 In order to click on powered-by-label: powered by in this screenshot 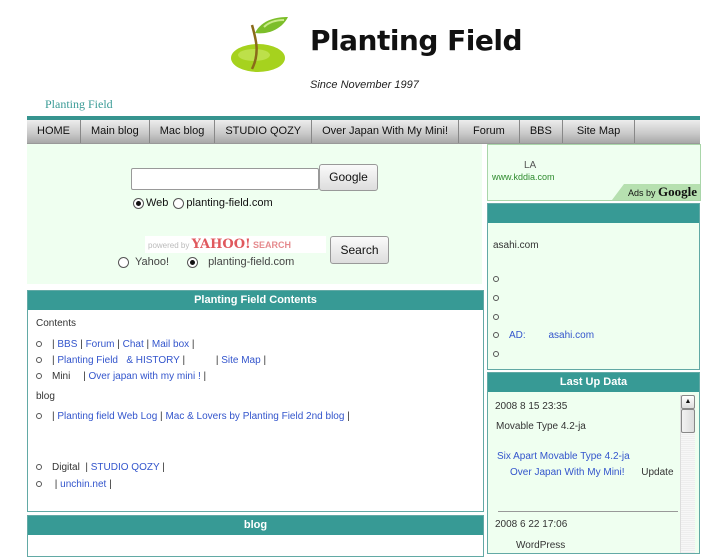, I will do `click(169, 245)`.